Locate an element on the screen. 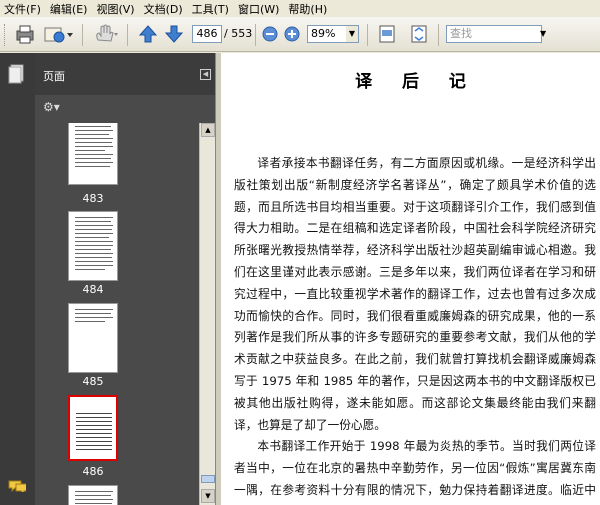  pages-panel-title: 页面 is located at coordinates (54, 76).